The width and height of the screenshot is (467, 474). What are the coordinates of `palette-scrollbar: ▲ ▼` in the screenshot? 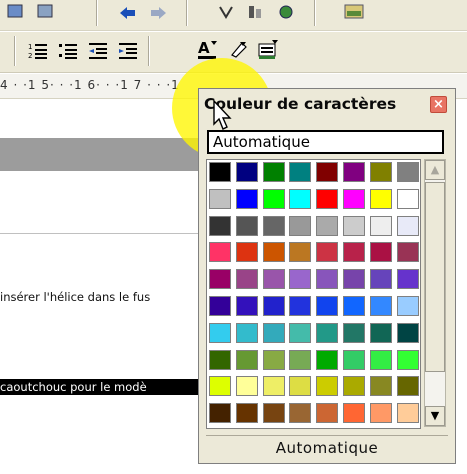 It's located at (435, 293).